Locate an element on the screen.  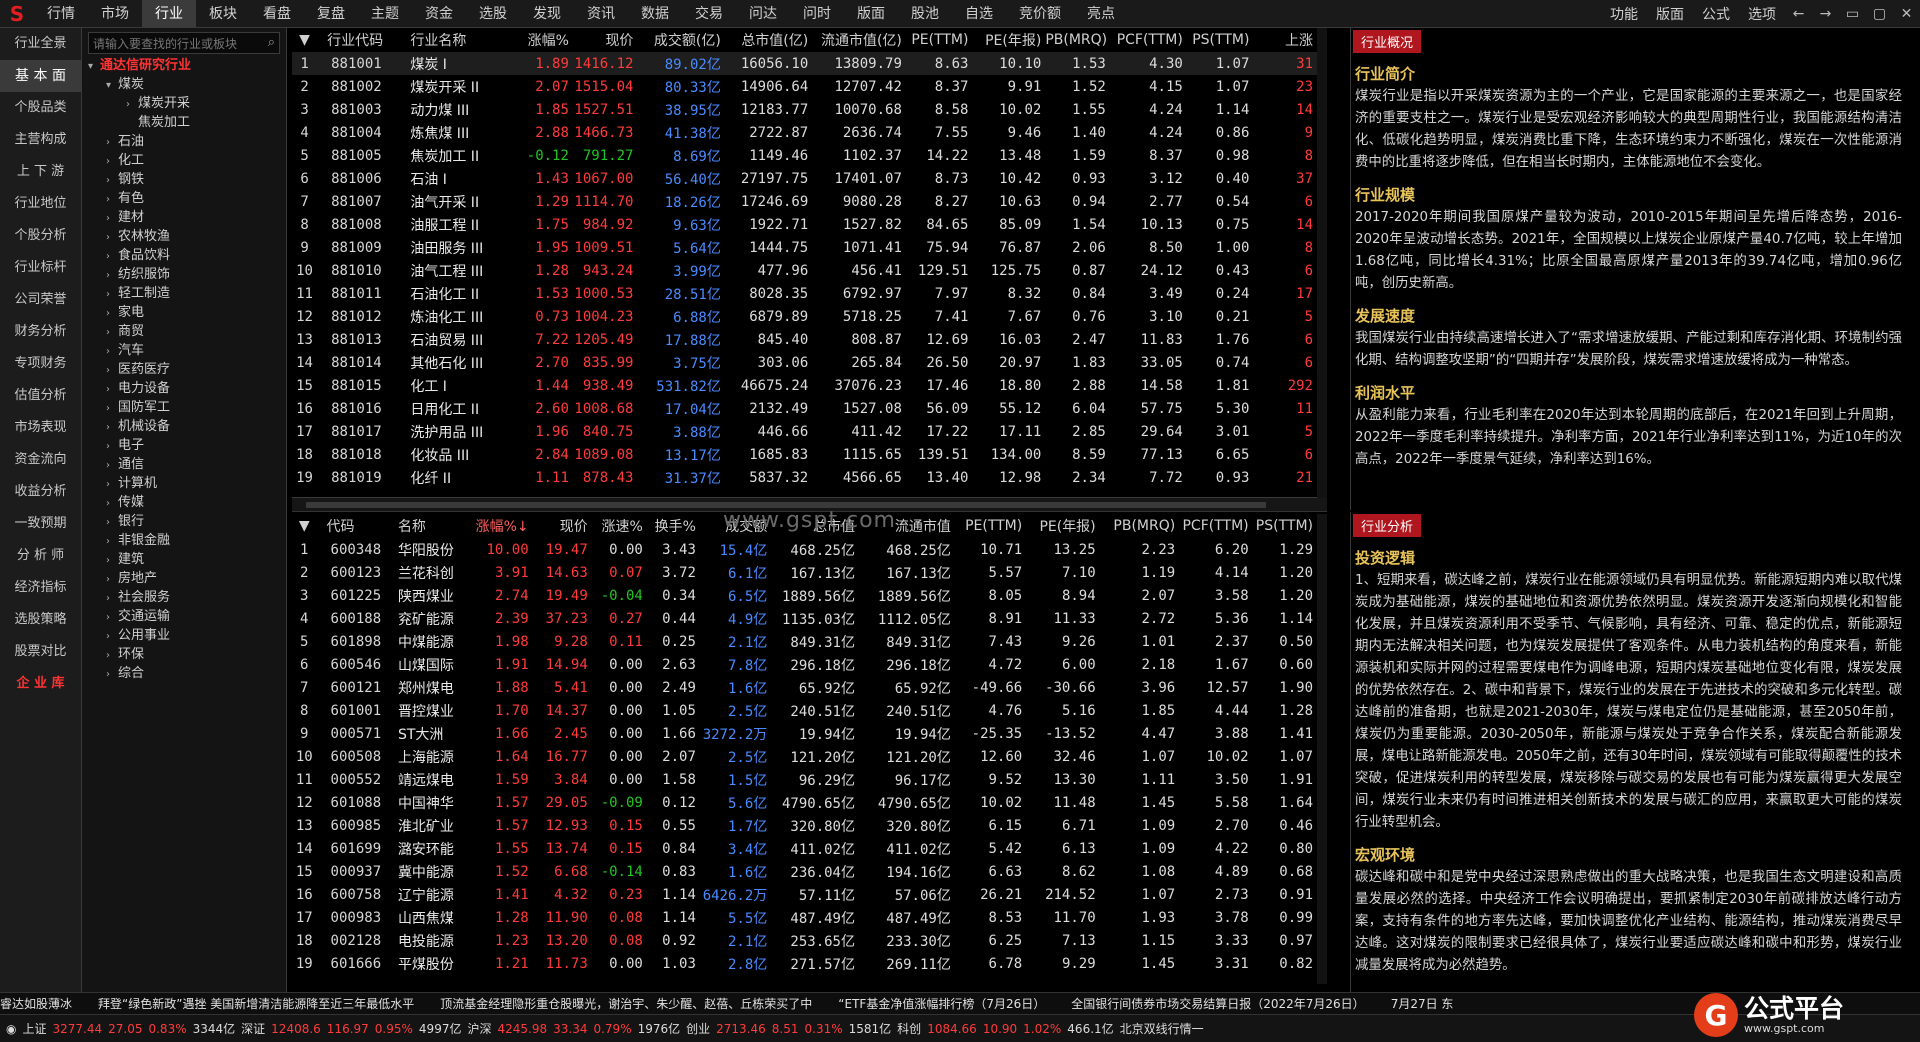
column-header: PE(TTM) is located at coordinates (939, 40).